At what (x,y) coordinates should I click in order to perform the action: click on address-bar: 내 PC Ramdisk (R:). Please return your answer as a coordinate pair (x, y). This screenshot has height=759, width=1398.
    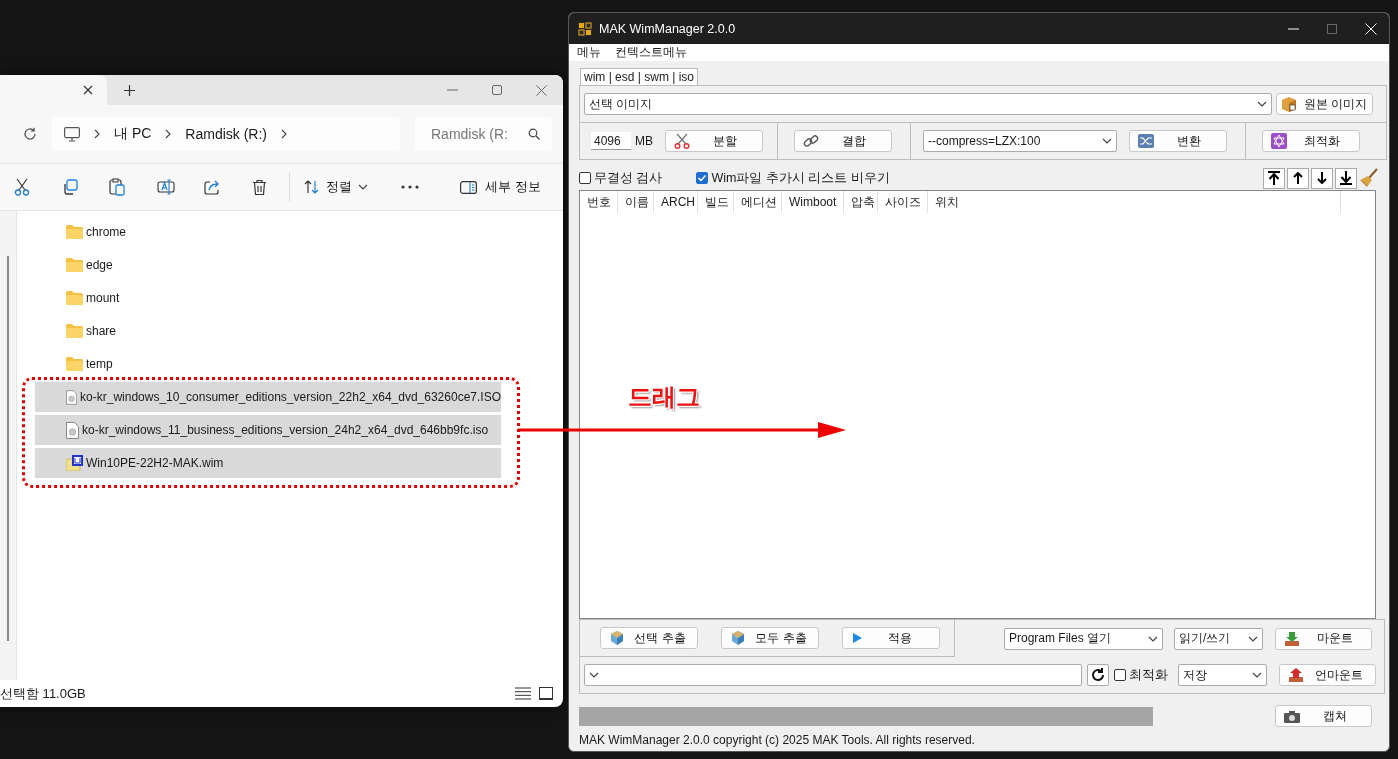
    Looking at the image, I should click on (226, 134).